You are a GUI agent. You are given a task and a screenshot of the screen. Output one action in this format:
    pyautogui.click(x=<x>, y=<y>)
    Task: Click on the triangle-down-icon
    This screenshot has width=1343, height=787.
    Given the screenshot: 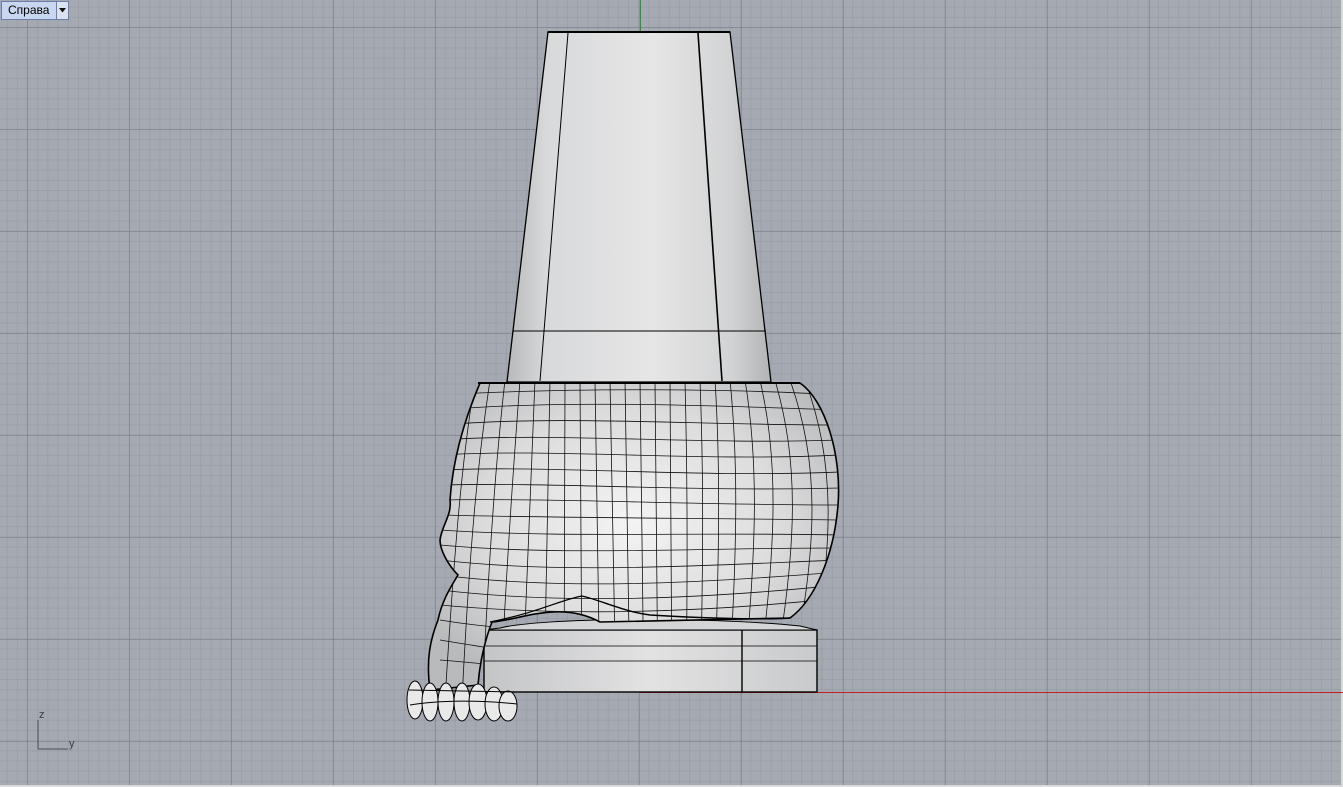 What is the action you would take?
    pyautogui.click(x=62, y=10)
    